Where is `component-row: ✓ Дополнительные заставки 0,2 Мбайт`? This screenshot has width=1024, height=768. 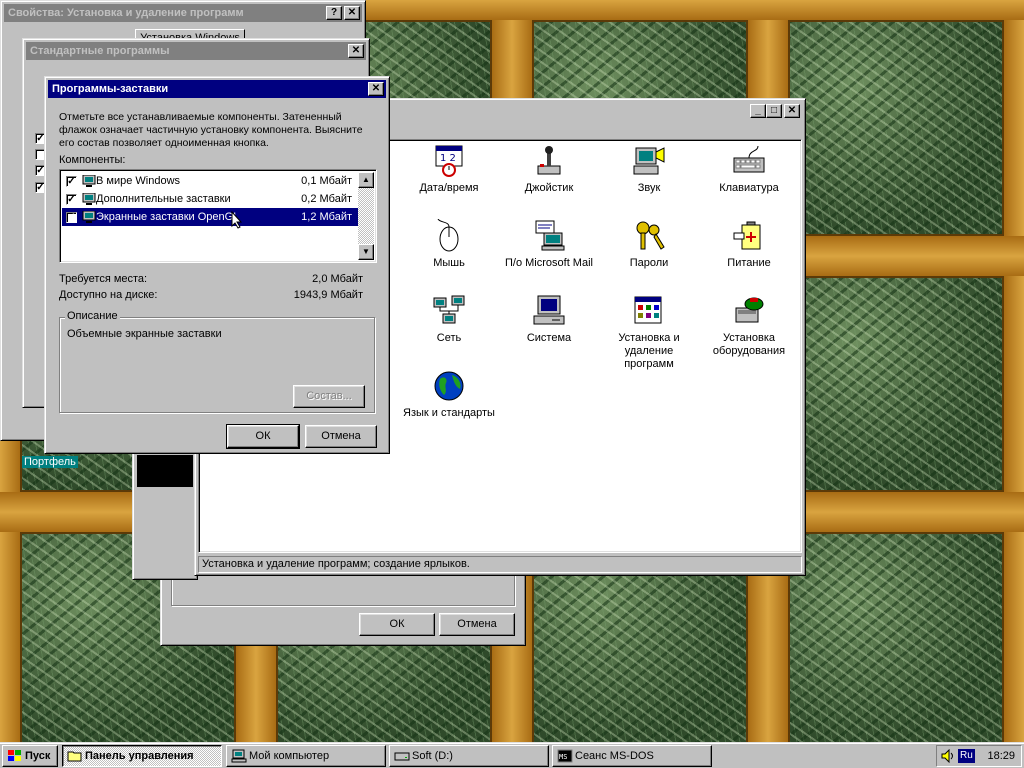
component-row: ✓ Дополнительные заставки 0,2 Мбайт is located at coordinates (210, 199).